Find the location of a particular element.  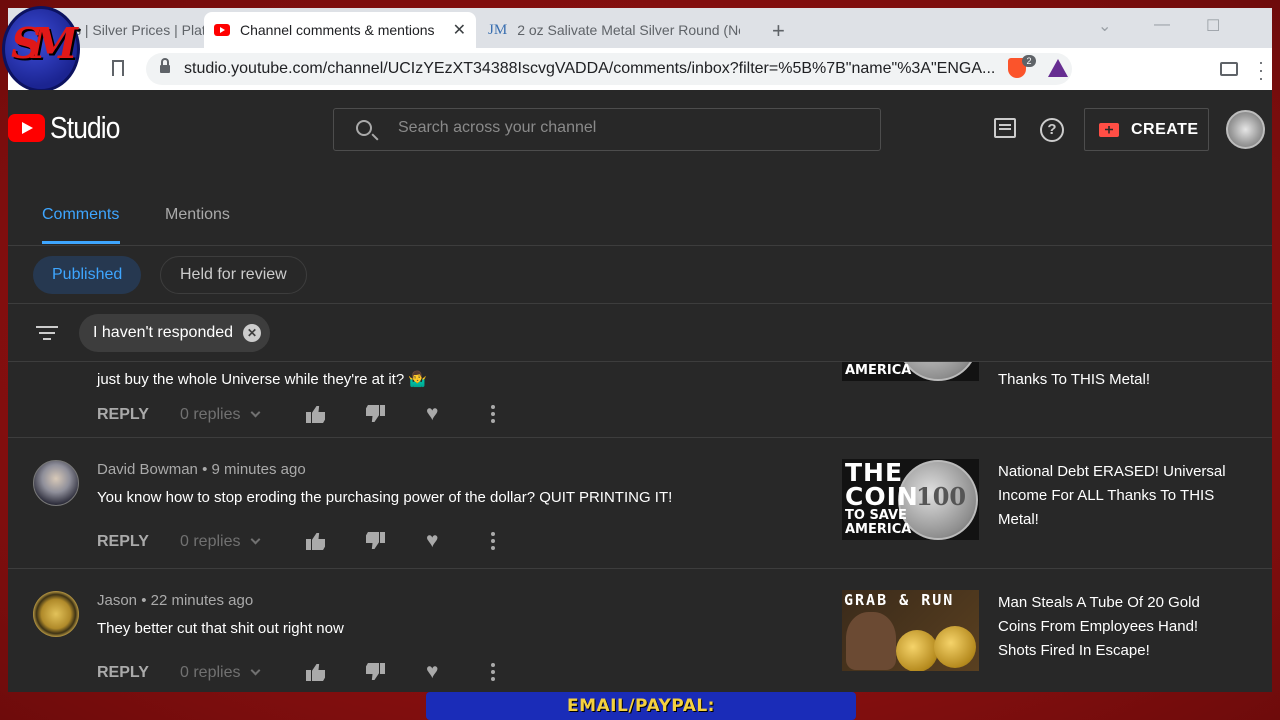

comment-meta: Jason • 22 minutes ago is located at coordinates (175, 600).